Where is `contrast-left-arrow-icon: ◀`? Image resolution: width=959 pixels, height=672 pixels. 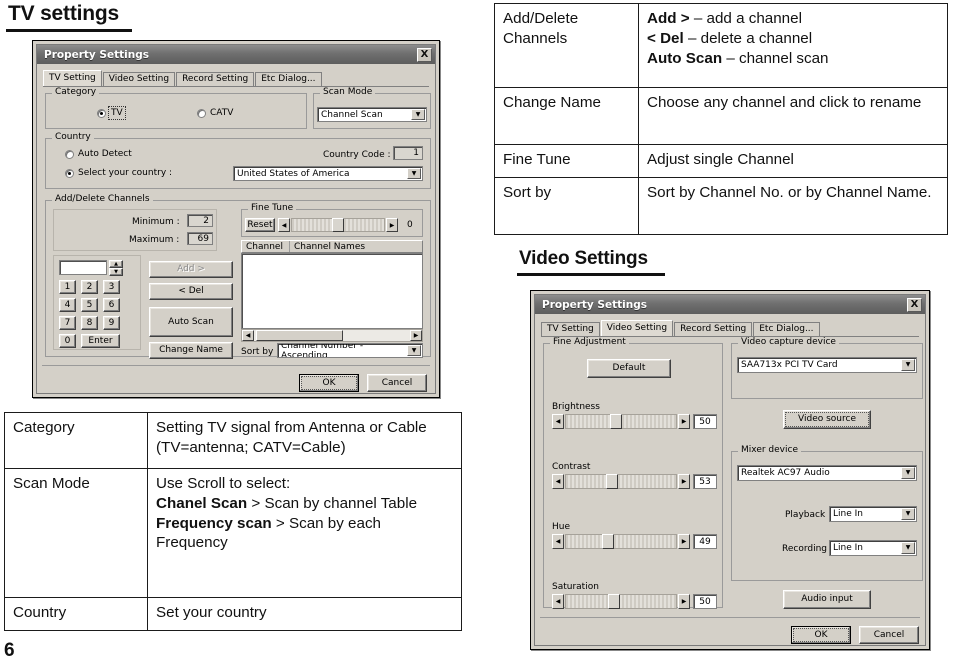
contrast-left-arrow-icon: ◀ is located at coordinates (558, 481).